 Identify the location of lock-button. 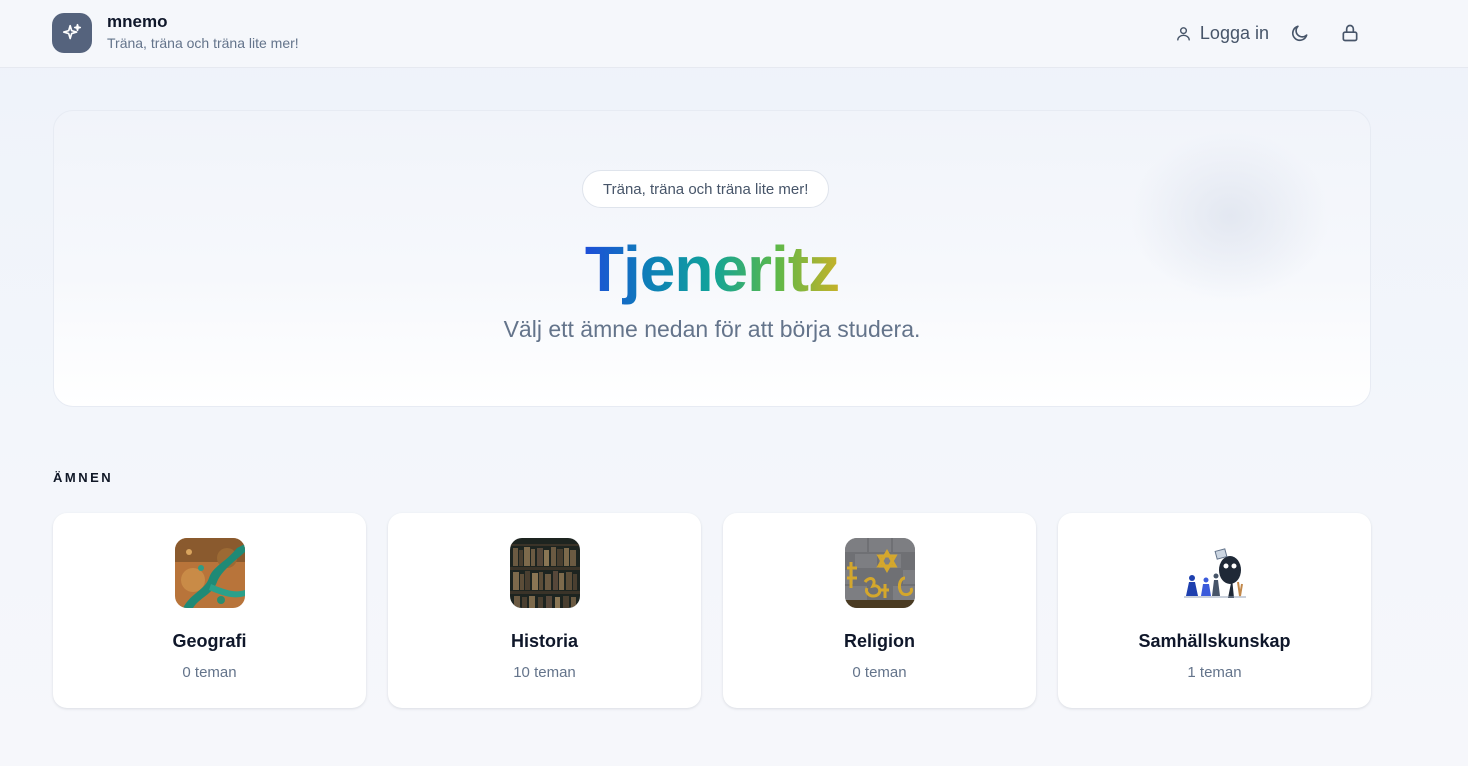
(1350, 33).